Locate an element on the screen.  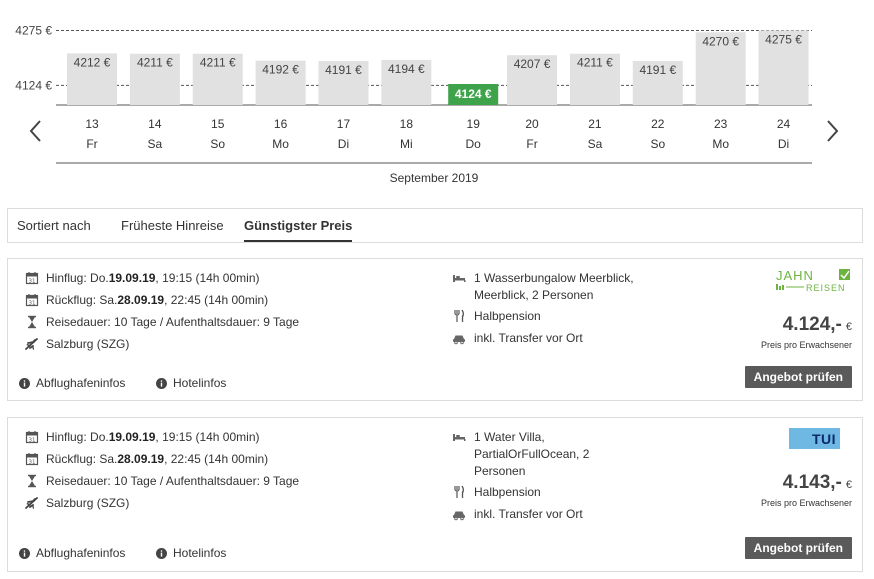
day-label: 17 is located at coordinates (344, 124).